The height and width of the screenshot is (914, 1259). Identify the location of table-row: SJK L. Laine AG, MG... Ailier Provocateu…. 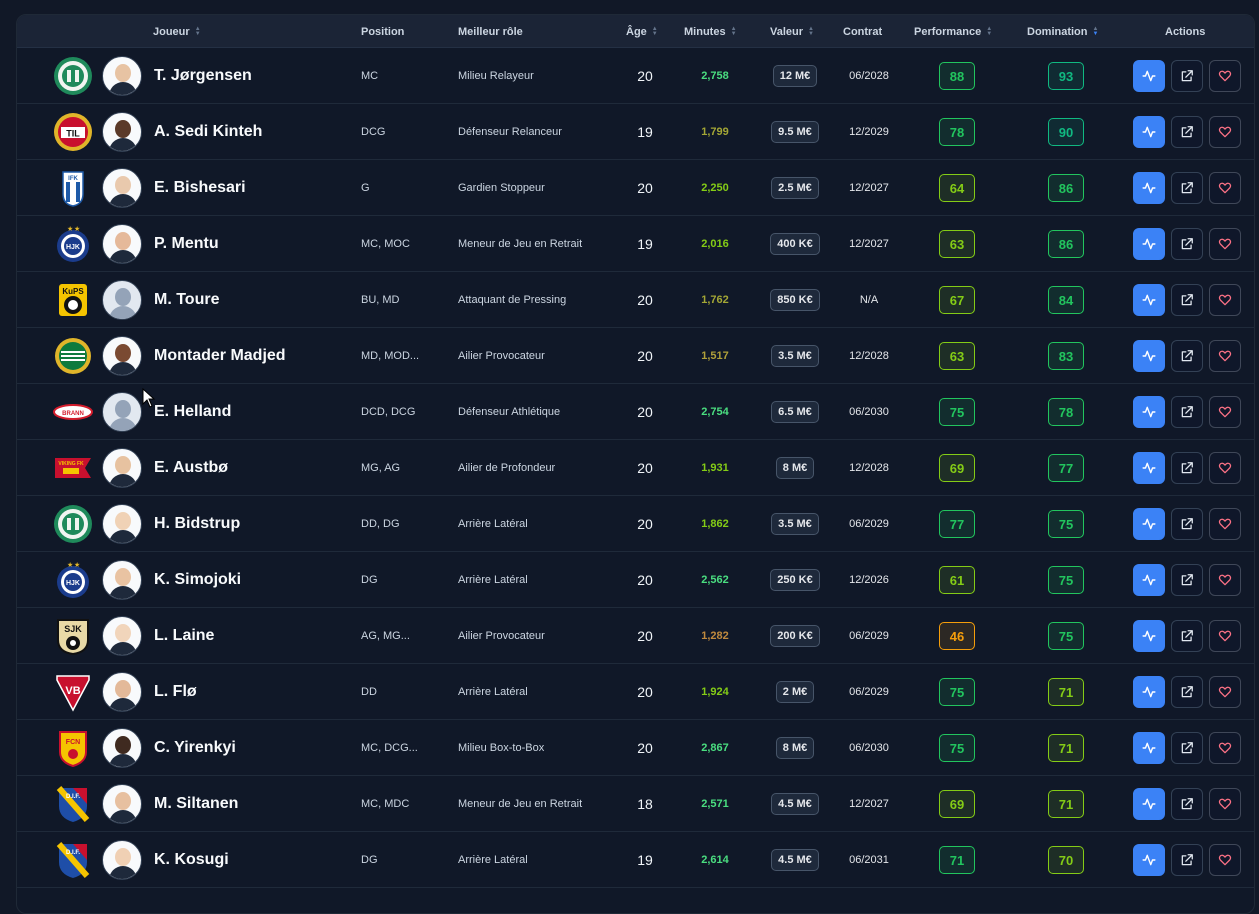
(635, 636).